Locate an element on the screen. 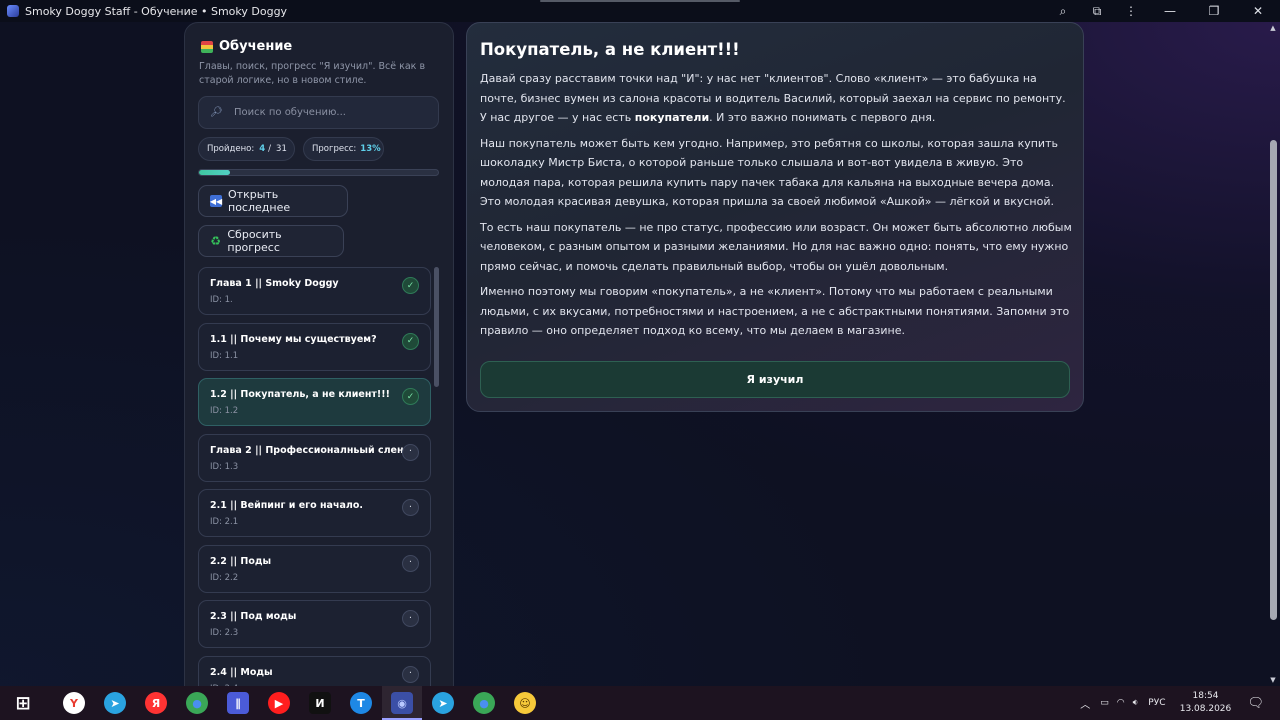 The height and width of the screenshot is (720, 1280). scroll-down-icon: ▼ is located at coordinates (1273, 680).